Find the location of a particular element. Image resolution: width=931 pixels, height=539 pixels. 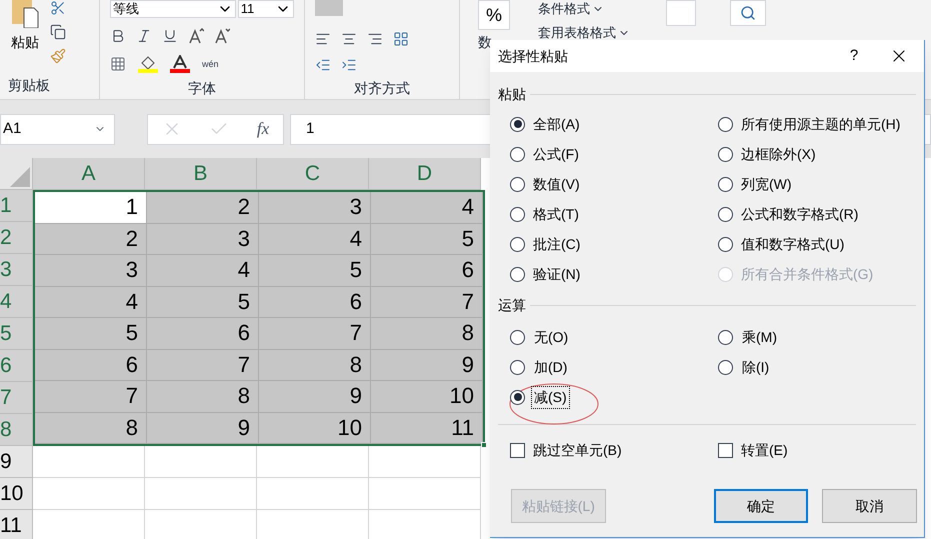

fill-color-icon is located at coordinates (148, 64).